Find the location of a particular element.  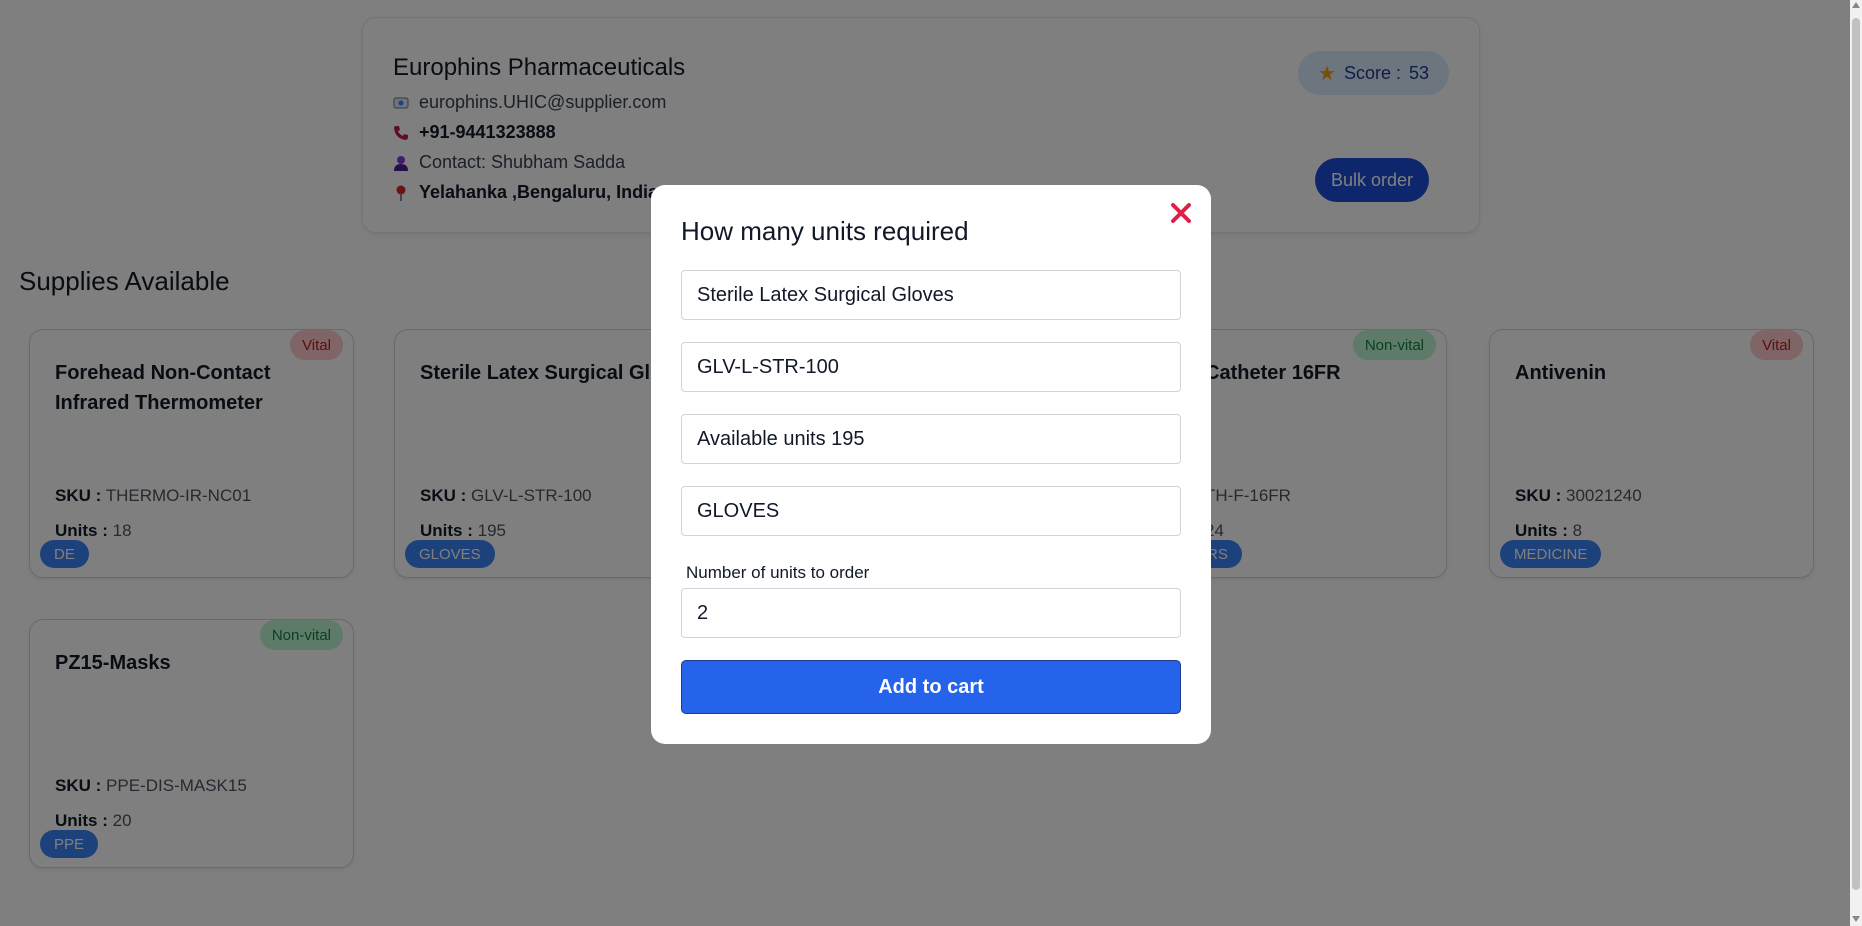

modal-title: How many units required is located at coordinates (825, 231).